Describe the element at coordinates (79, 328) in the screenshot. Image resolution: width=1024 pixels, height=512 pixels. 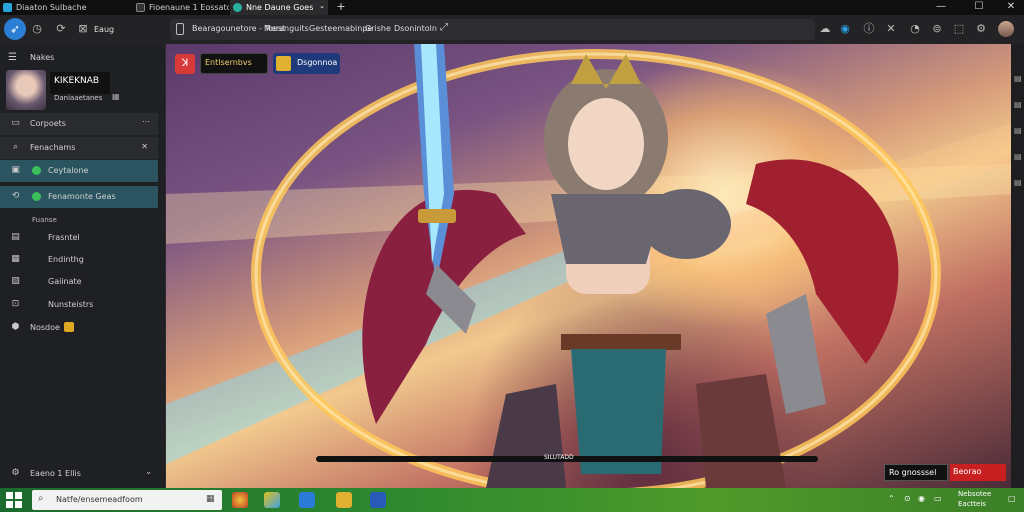
I see `sidebar-item-nosdoe: ⬢ Nosdoe` at that location.